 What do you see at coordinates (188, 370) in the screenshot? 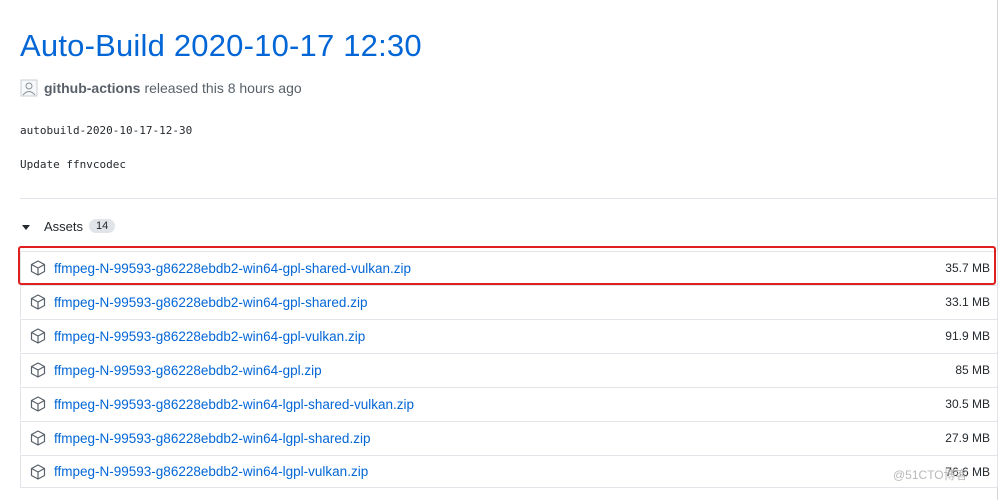
I see `asset-download-link: ffmpeg-N-99593-g86228ebdb2-win64-gpl.zip` at bounding box center [188, 370].